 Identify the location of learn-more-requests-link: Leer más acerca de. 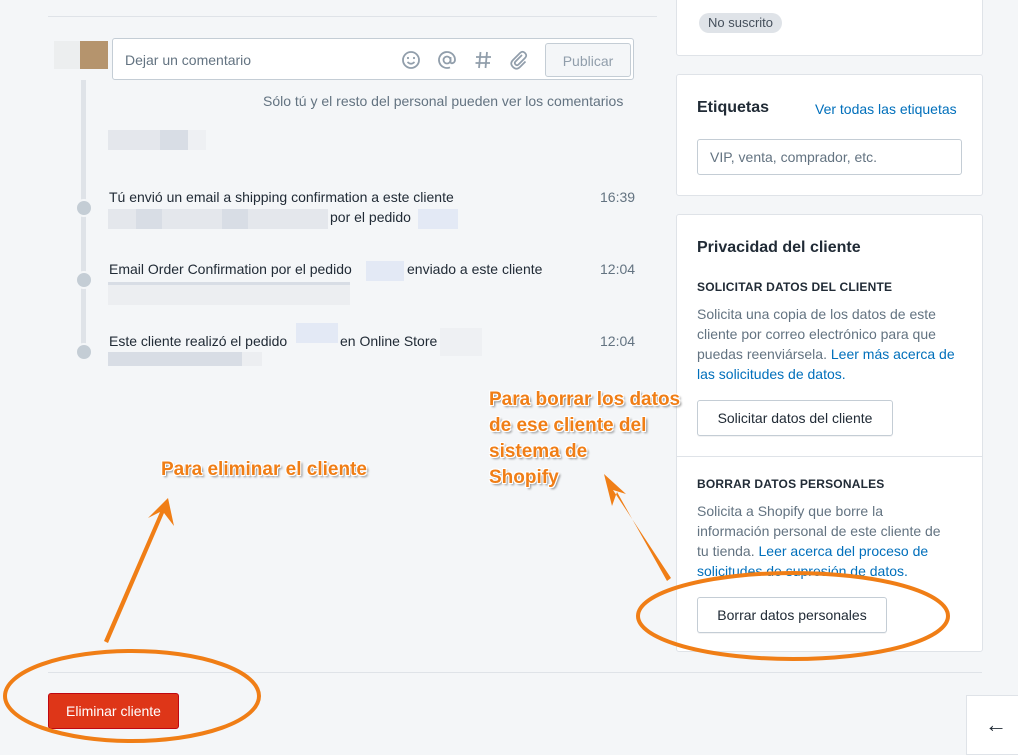
(893, 354).